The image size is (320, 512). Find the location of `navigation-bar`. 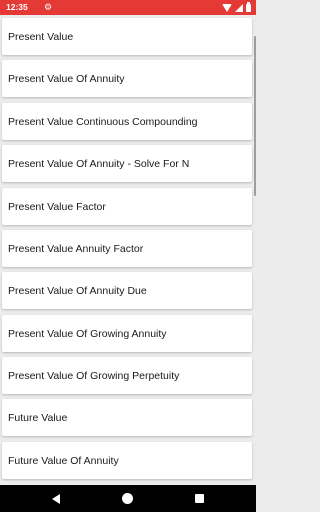

navigation-bar is located at coordinates (128, 498).